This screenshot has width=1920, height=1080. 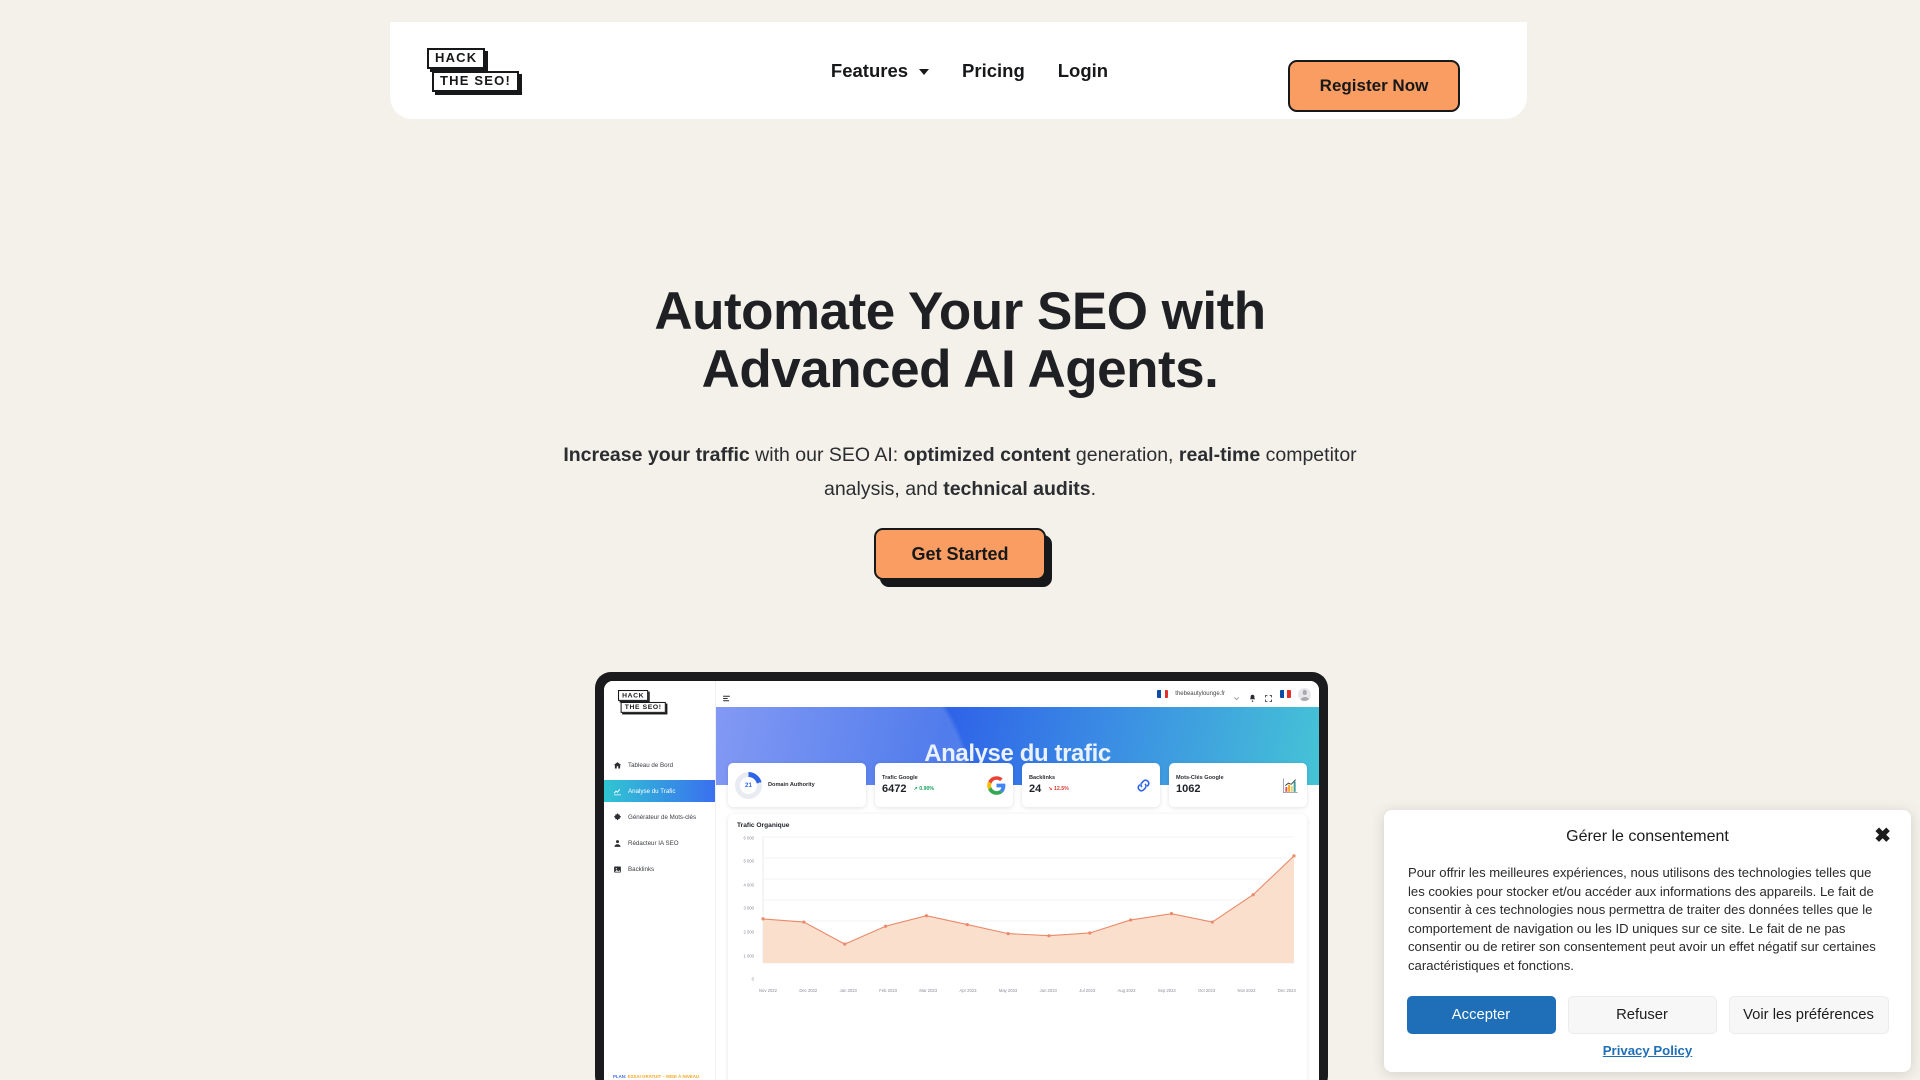 I want to click on hamburger-icon, so click(x=726, y=695).